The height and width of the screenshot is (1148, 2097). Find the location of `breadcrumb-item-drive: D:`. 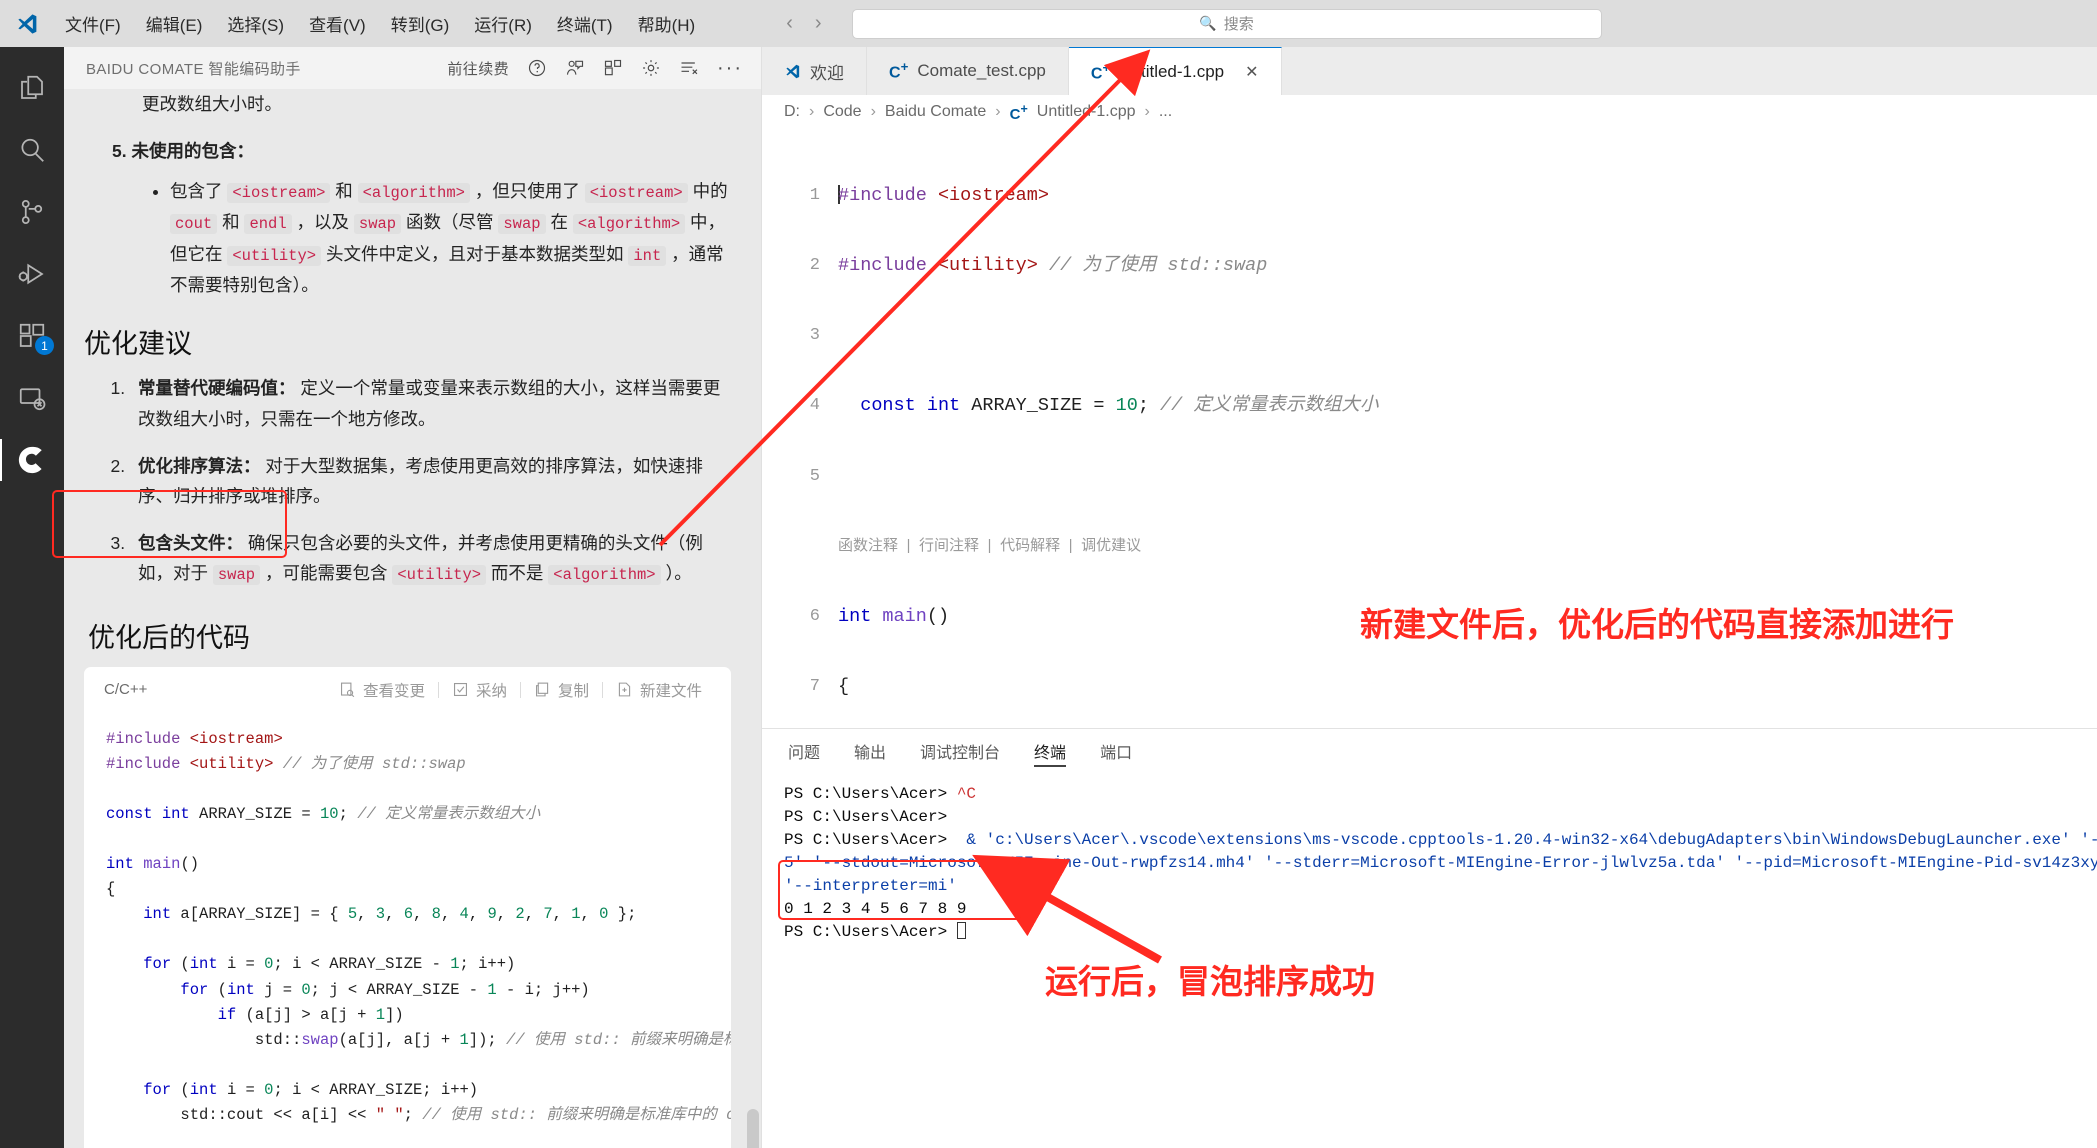

breadcrumb-item-drive: D: is located at coordinates (792, 112).